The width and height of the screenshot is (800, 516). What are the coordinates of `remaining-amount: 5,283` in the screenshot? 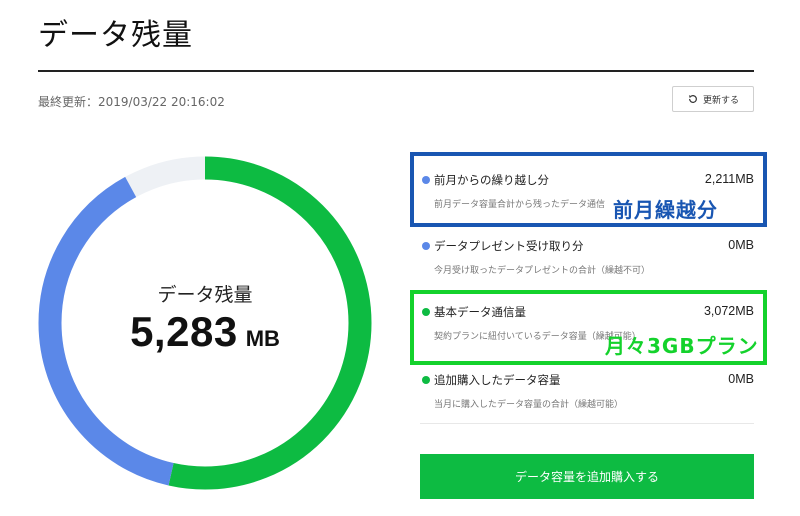 It's located at (184, 331).